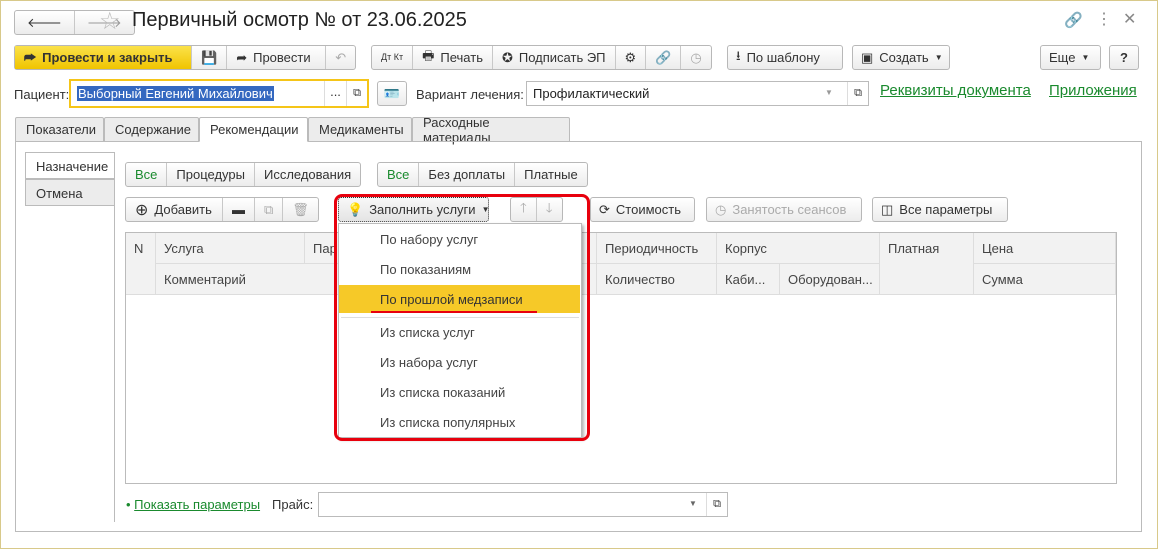  Describe the element at coordinates (1045, 248) in the screenshot. I see `col-price: Цена` at that location.